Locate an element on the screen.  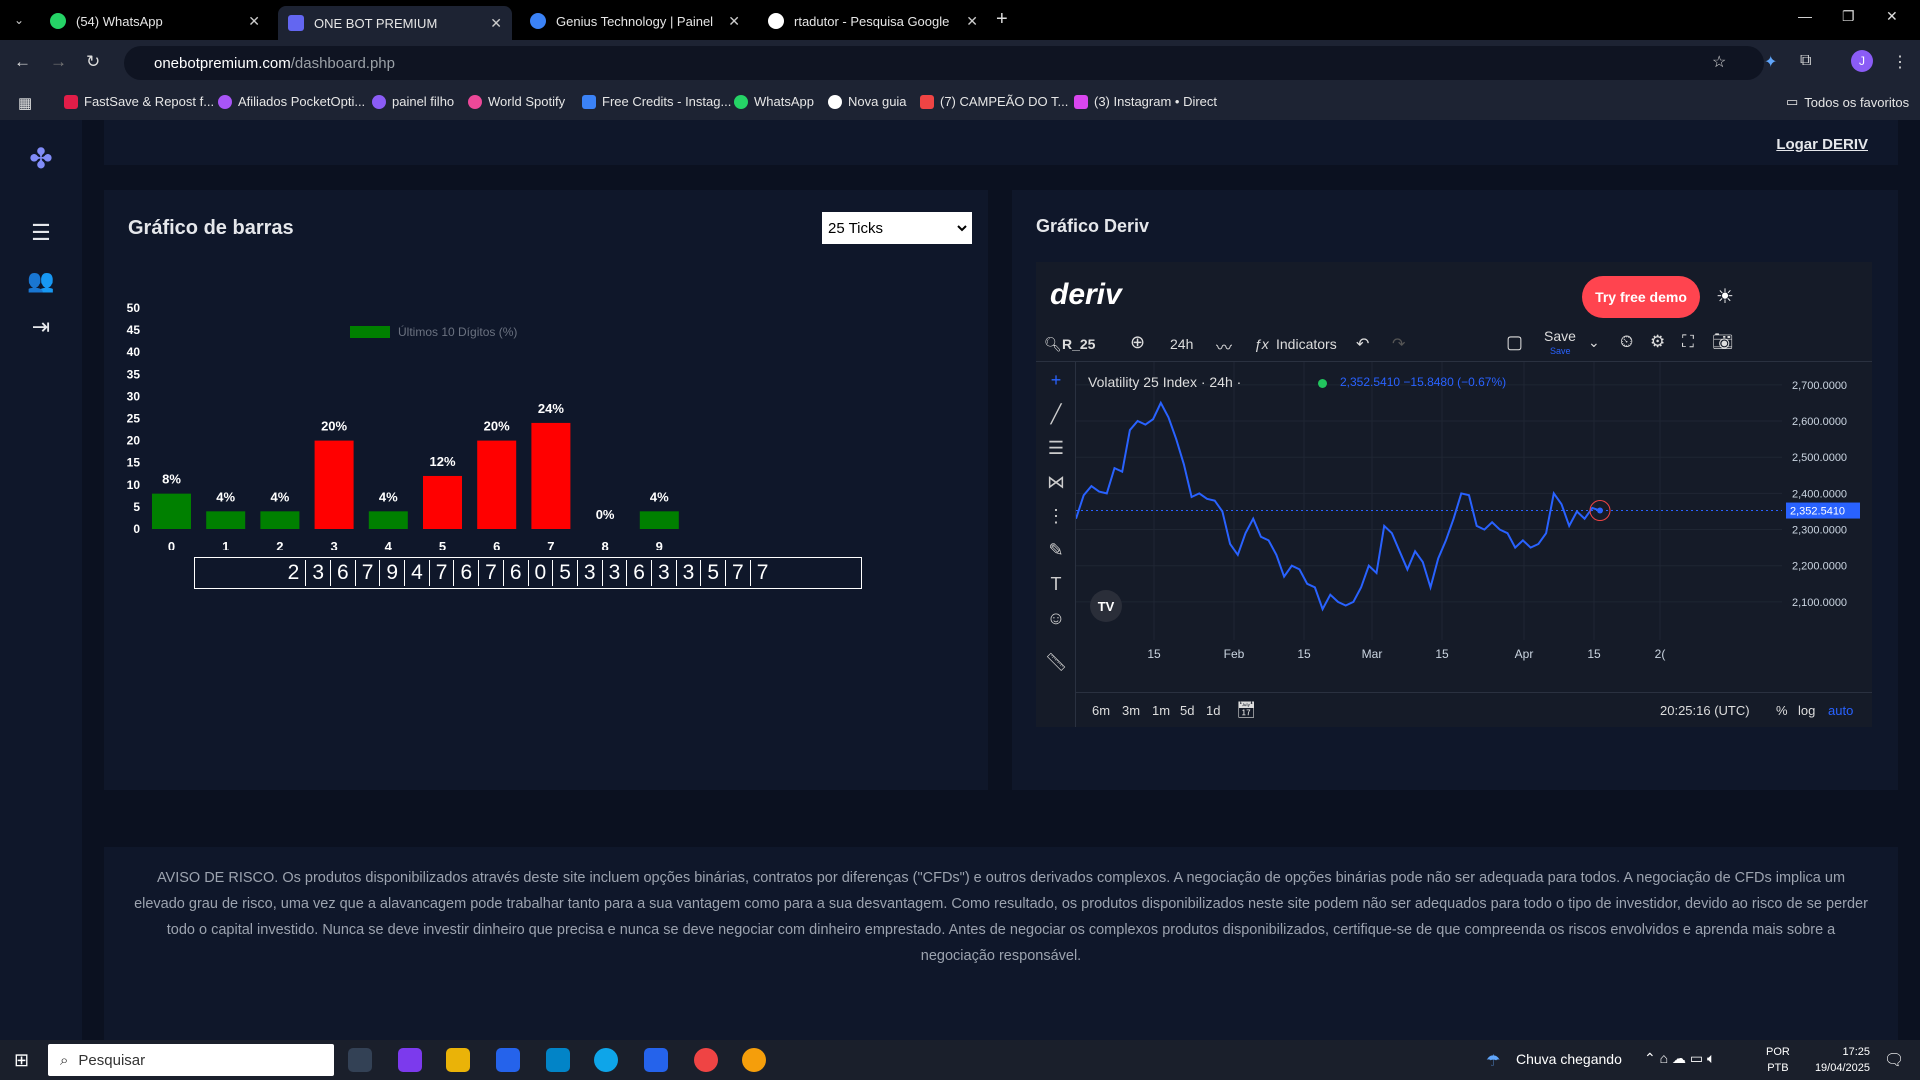
time-axis-label: Apr is located at coordinates (1524, 654).